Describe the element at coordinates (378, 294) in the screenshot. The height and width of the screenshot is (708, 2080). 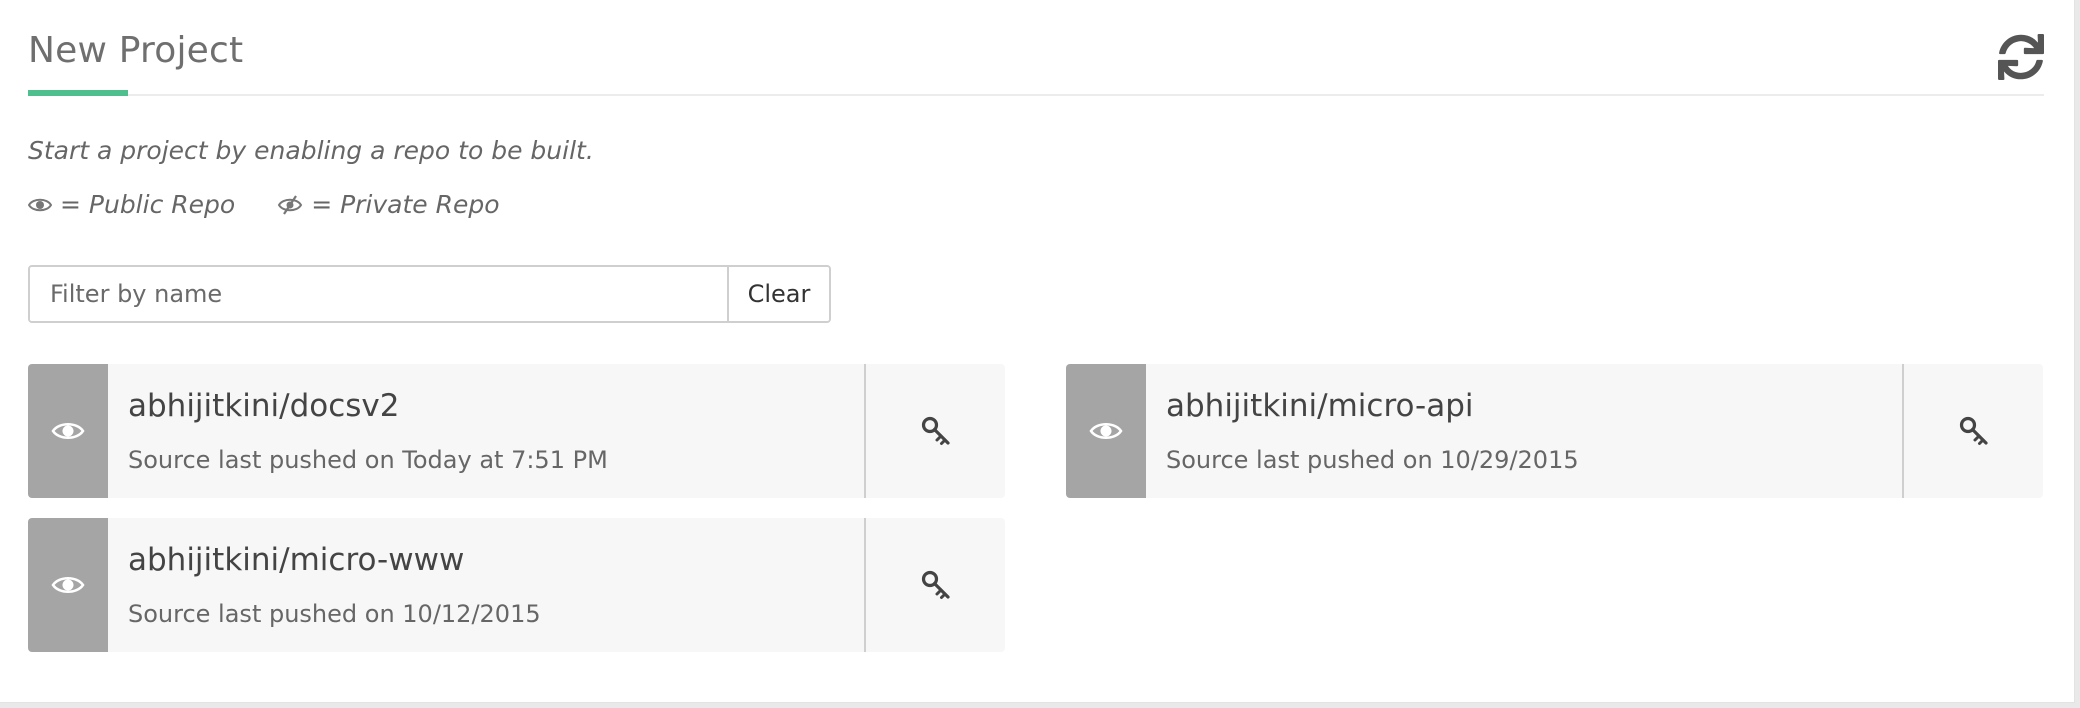
I see `filter-input` at that location.